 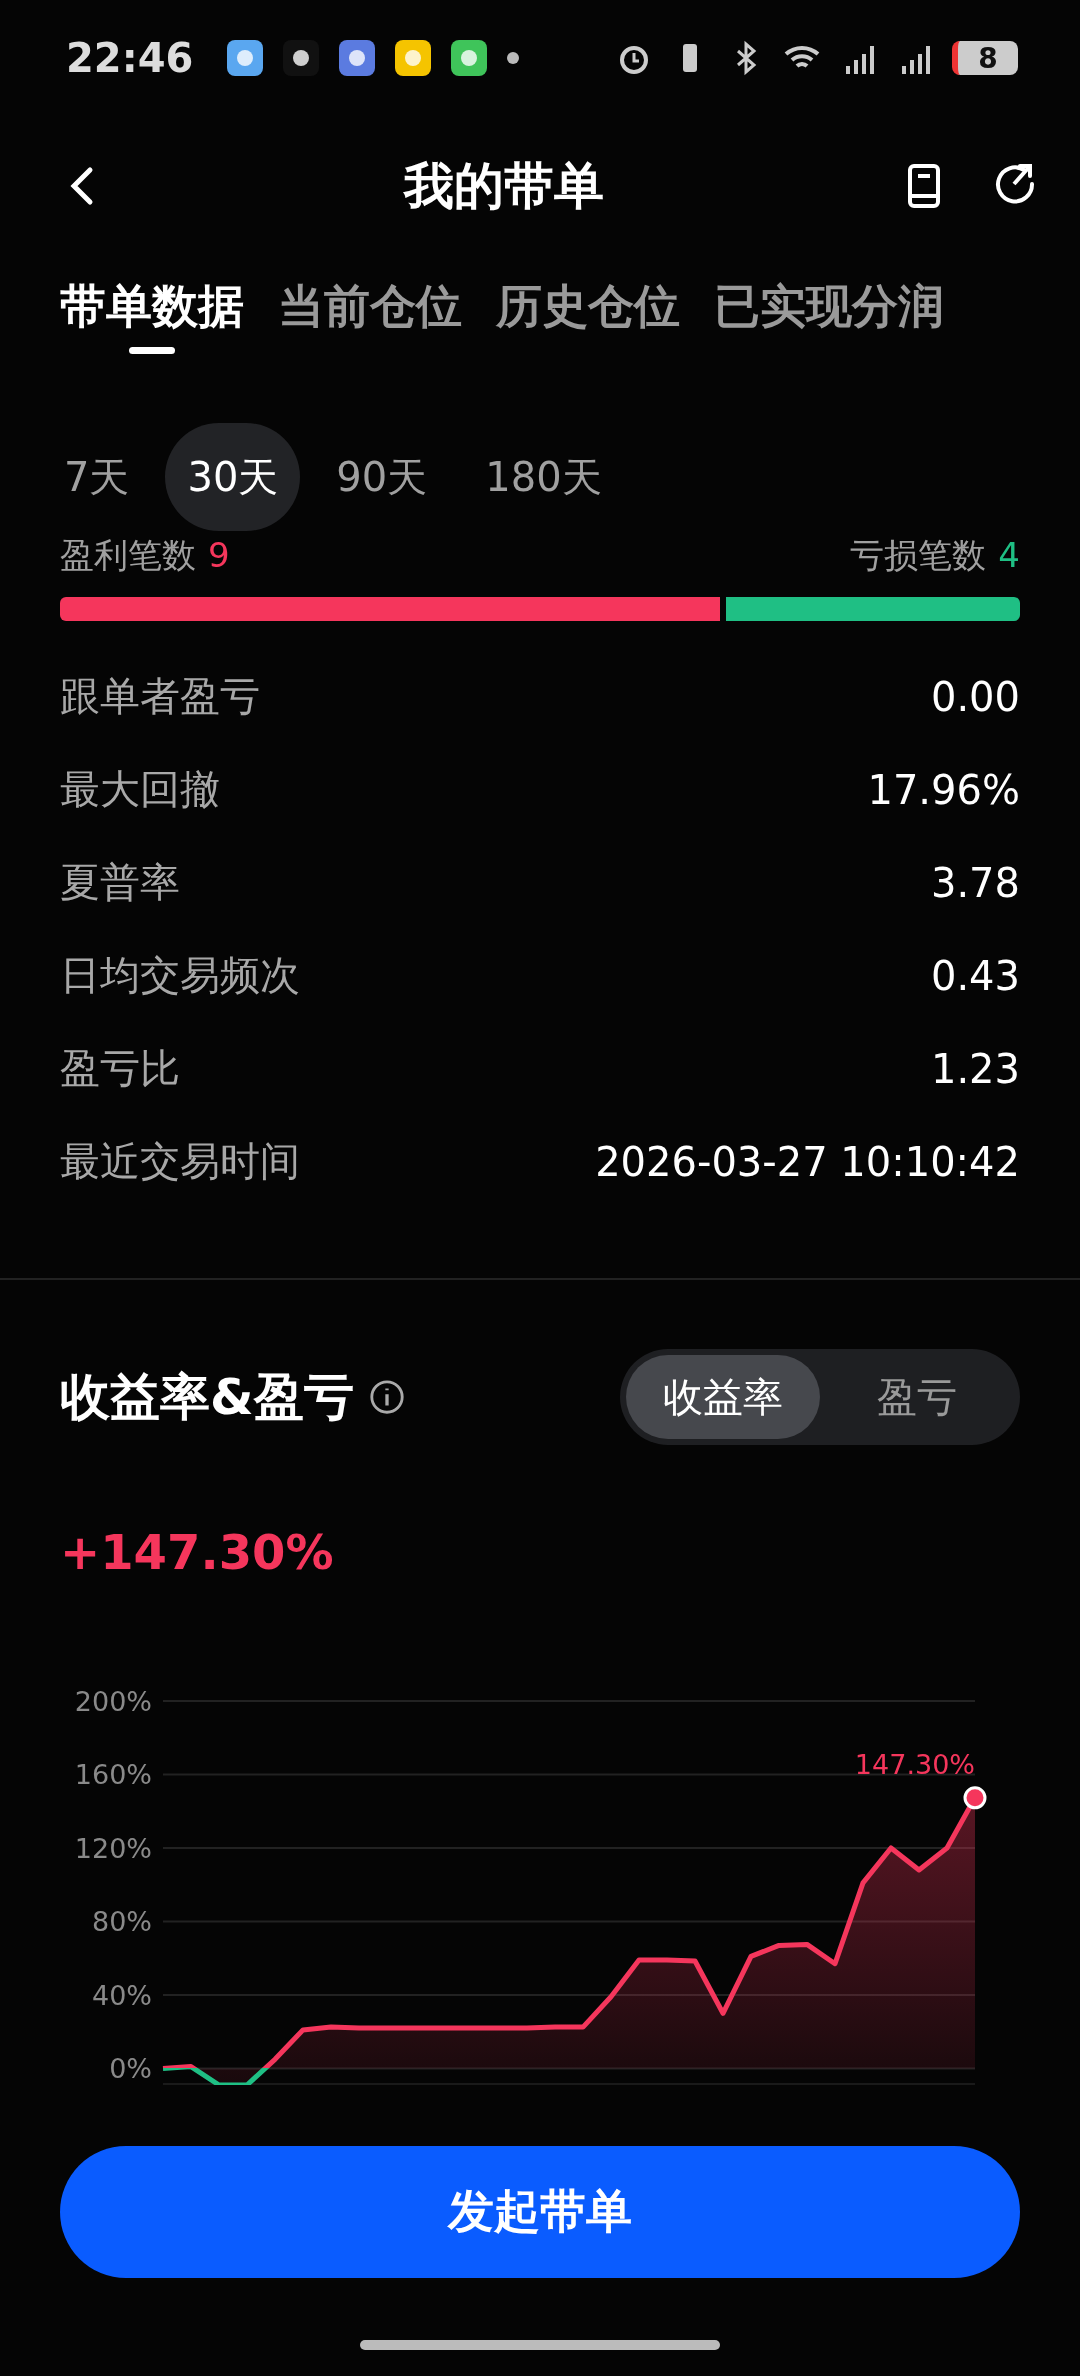 I want to click on tab: 历史仓位, so click(x=588, y=305).